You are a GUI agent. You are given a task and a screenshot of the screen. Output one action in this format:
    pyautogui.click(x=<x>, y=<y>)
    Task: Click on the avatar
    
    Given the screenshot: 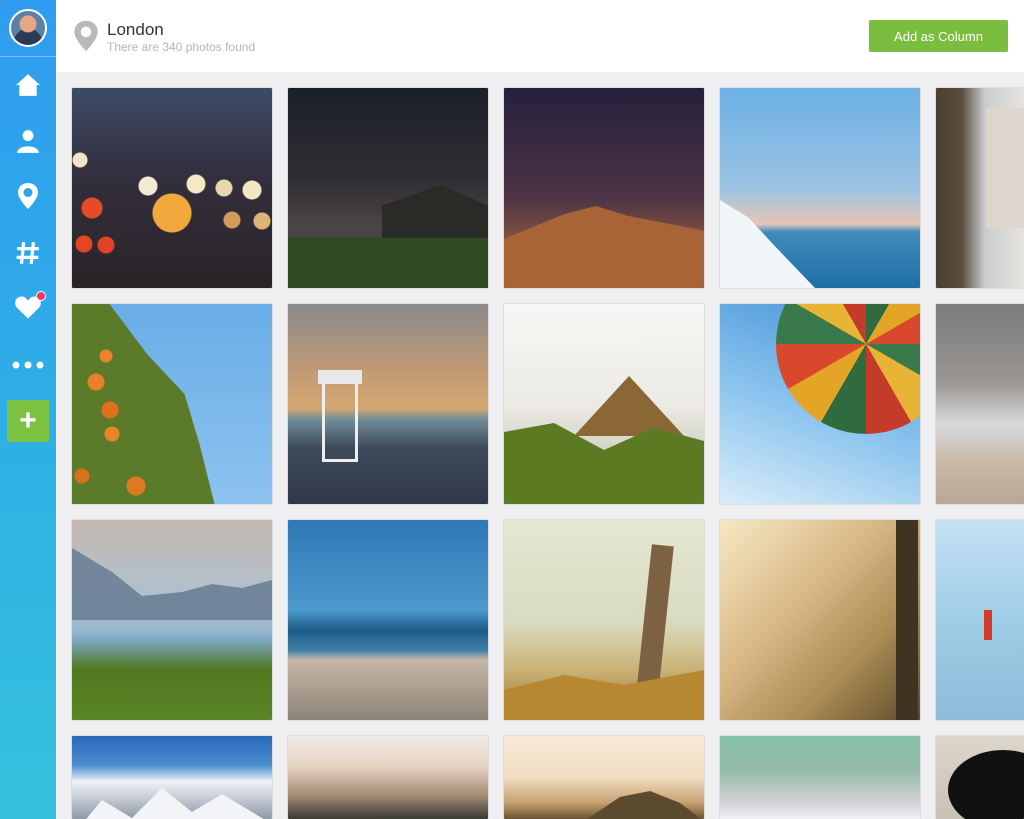 What is the action you would take?
    pyautogui.click(x=28, y=28)
    